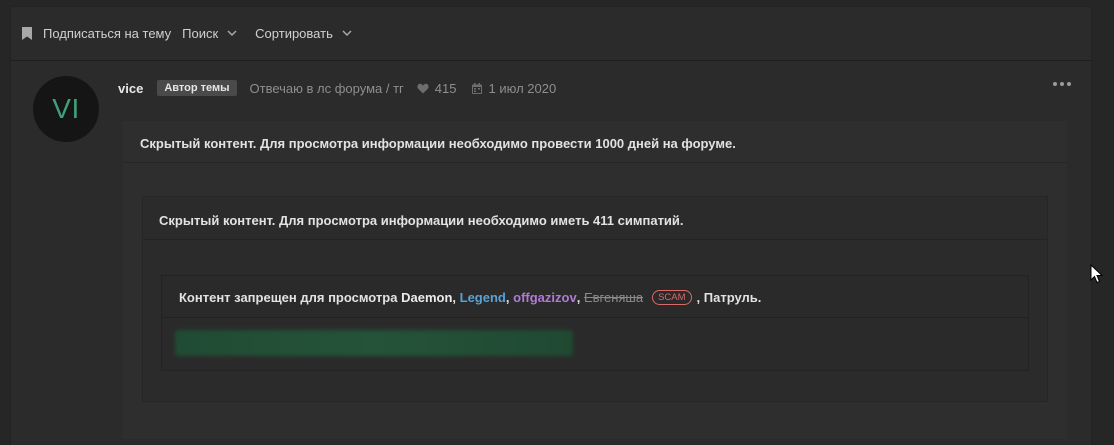  What do you see at coordinates (294, 33) in the screenshot?
I see `sort-label: Сортировать` at bounding box center [294, 33].